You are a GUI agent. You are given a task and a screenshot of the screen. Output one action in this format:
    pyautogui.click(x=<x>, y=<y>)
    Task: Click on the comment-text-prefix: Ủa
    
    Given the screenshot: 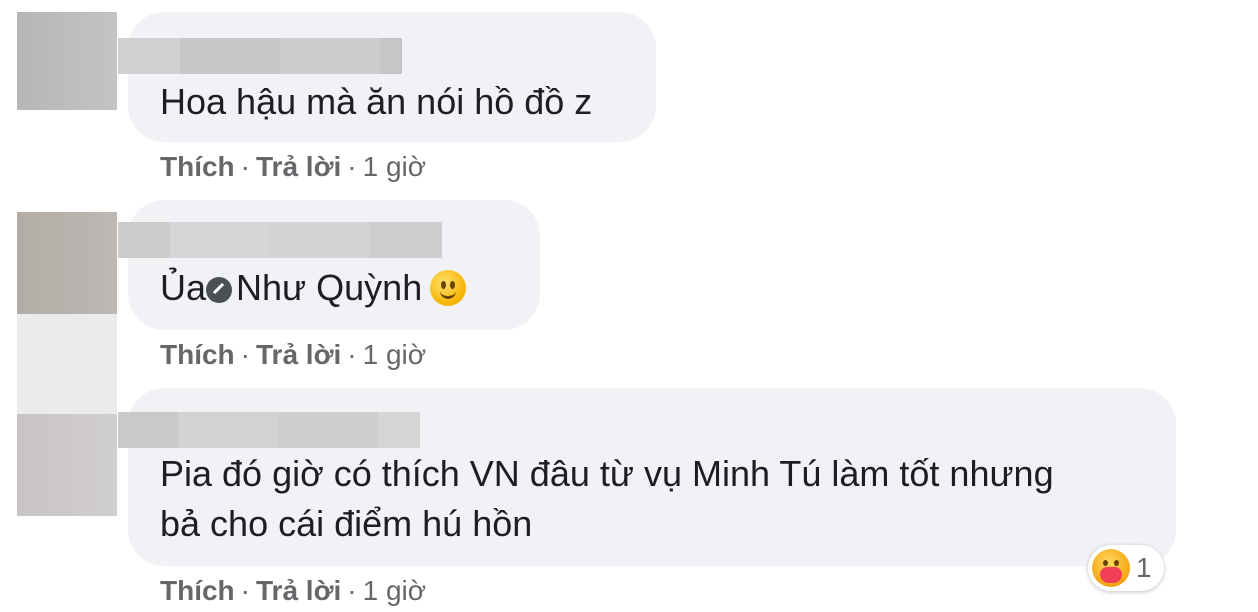 What is the action you would take?
    pyautogui.click(x=183, y=287)
    